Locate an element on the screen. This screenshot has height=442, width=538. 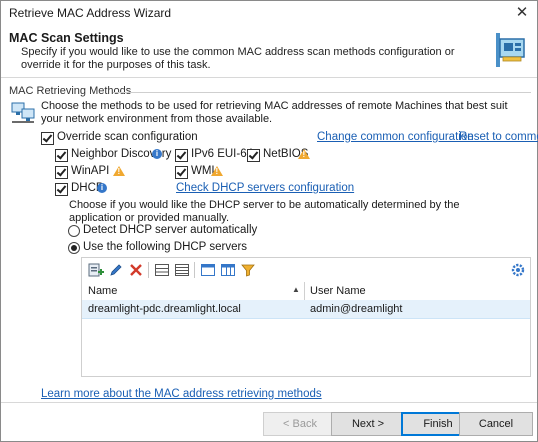
collapse-all-icon is located at coordinates (182, 270).